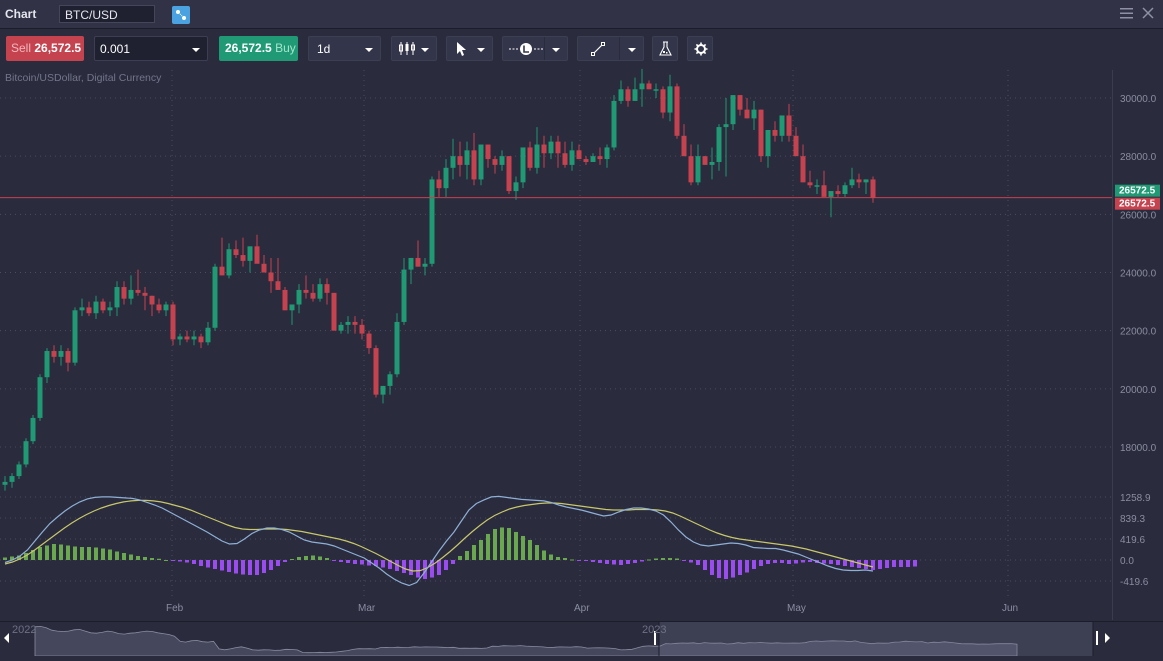 The width and height of the screenshot is (1163, 661). Describe the element at coordinates (1107, 638) in the screenshot. I see `scroll-right-icon` at that location.